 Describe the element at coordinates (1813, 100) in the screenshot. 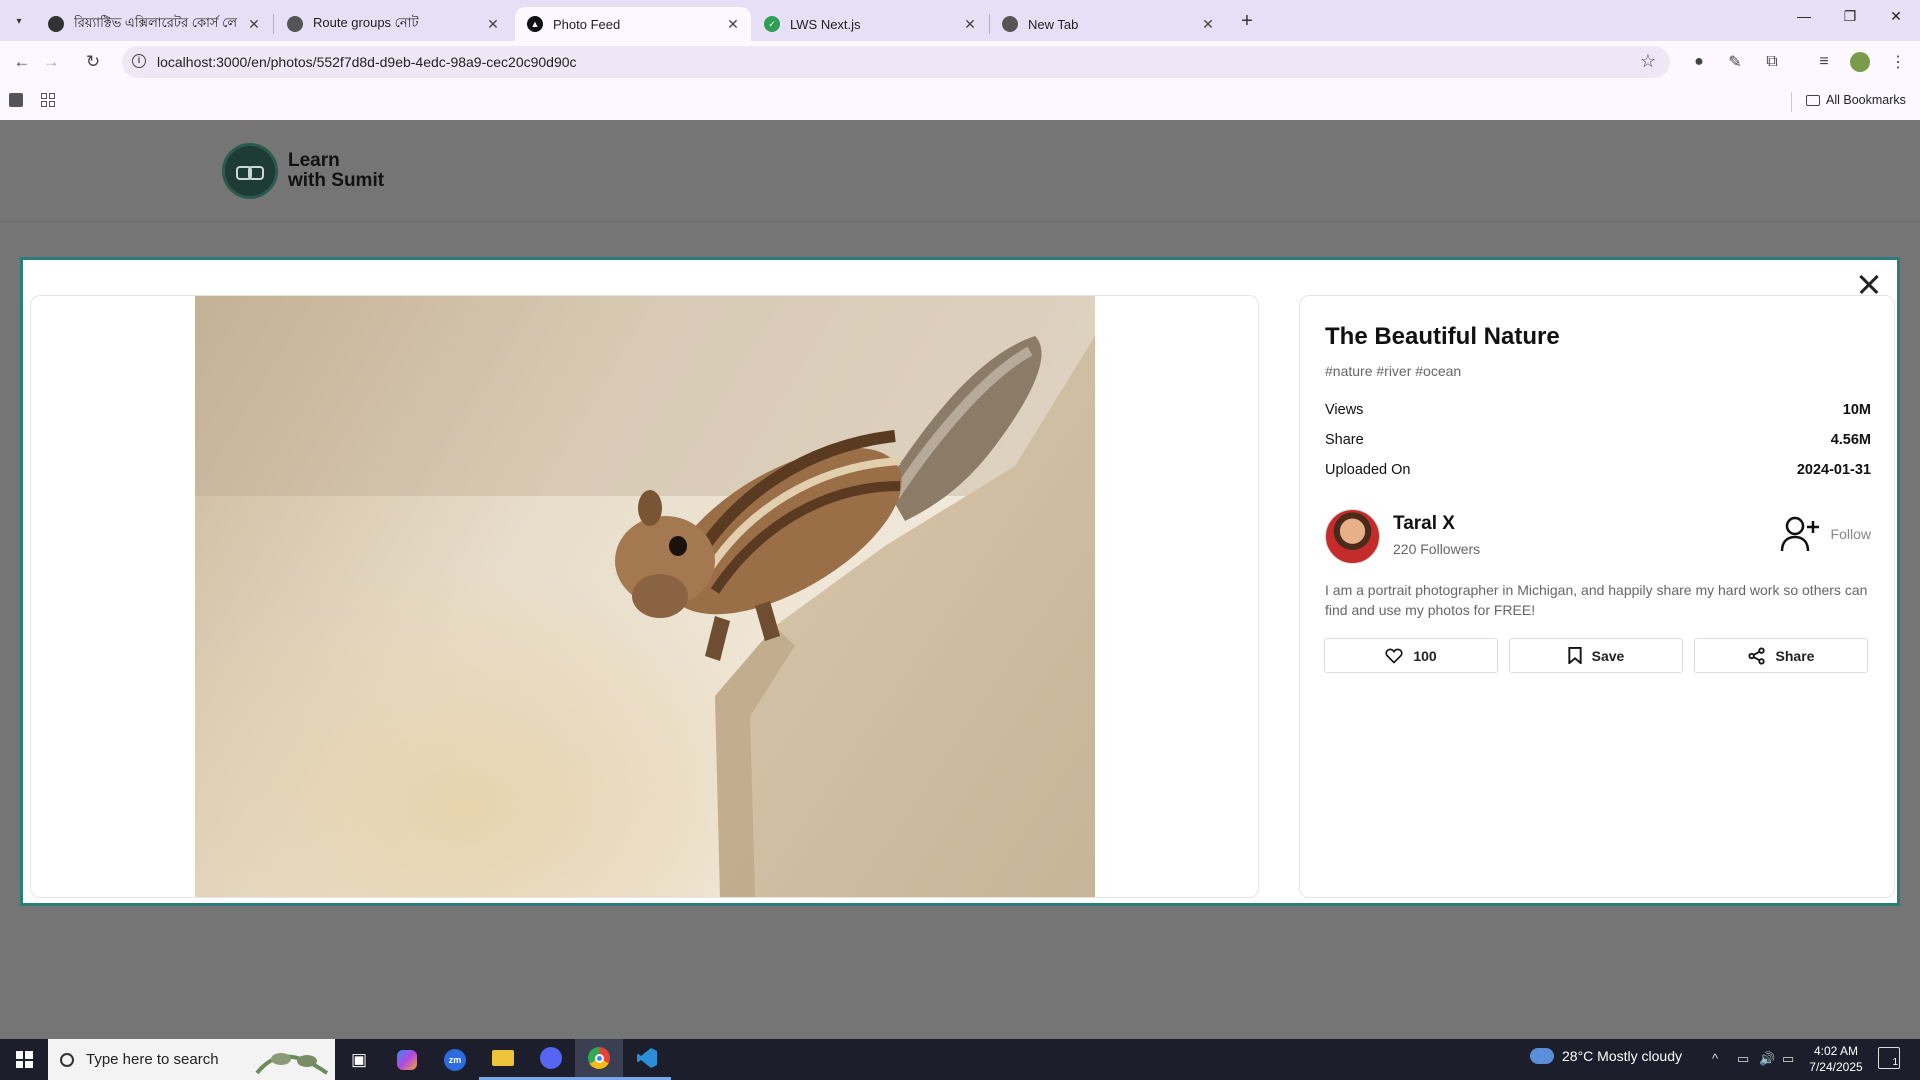

I see `folder-icon` at that location.